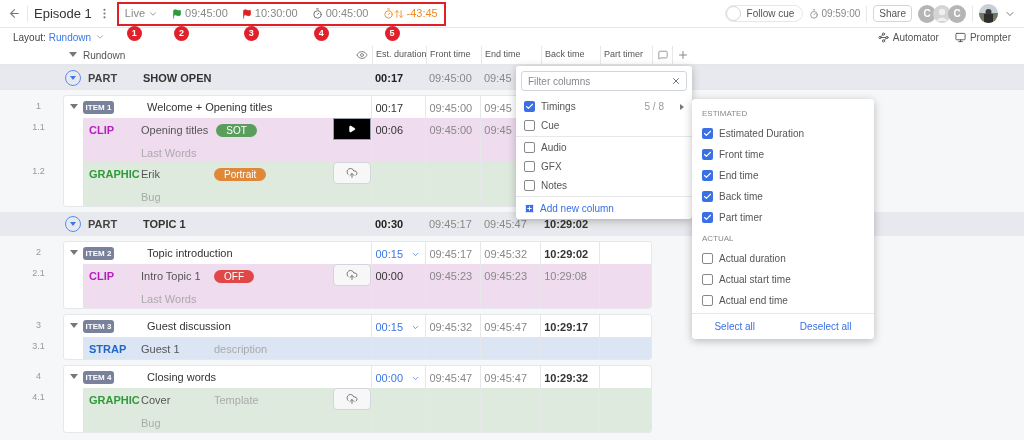 This screenshot has width=1024, height=440. What do you see at coordinates (38, 127) in the screenshot?
I see `row-number: 1.1` at bounding box center [38, 127].